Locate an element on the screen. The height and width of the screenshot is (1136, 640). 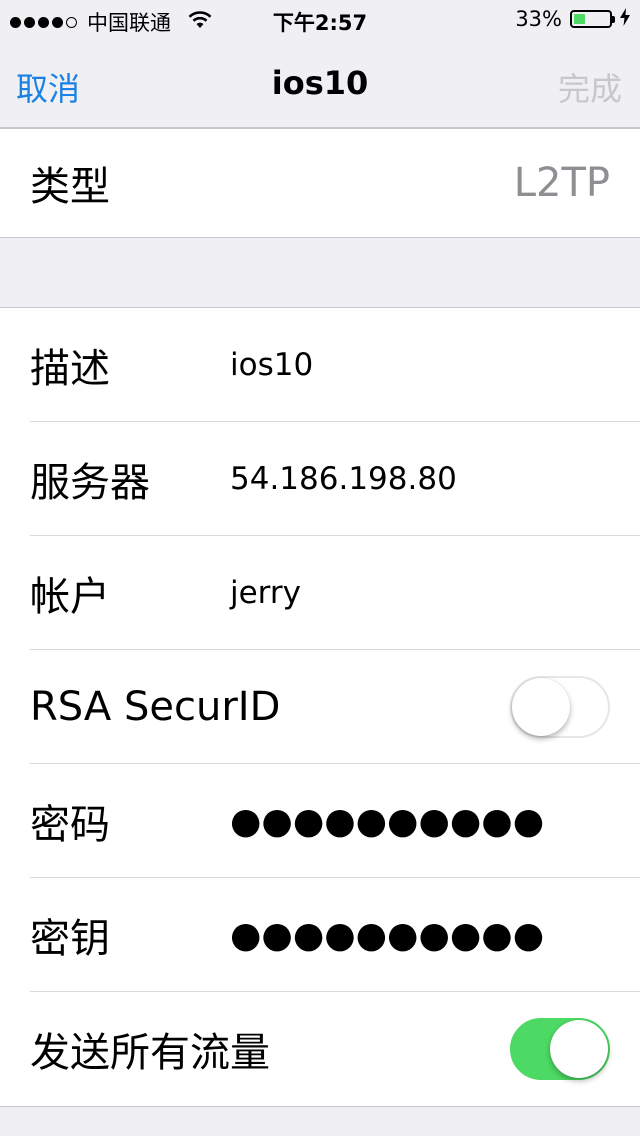
description-label: 描述 is located at coordinates (70, 369).